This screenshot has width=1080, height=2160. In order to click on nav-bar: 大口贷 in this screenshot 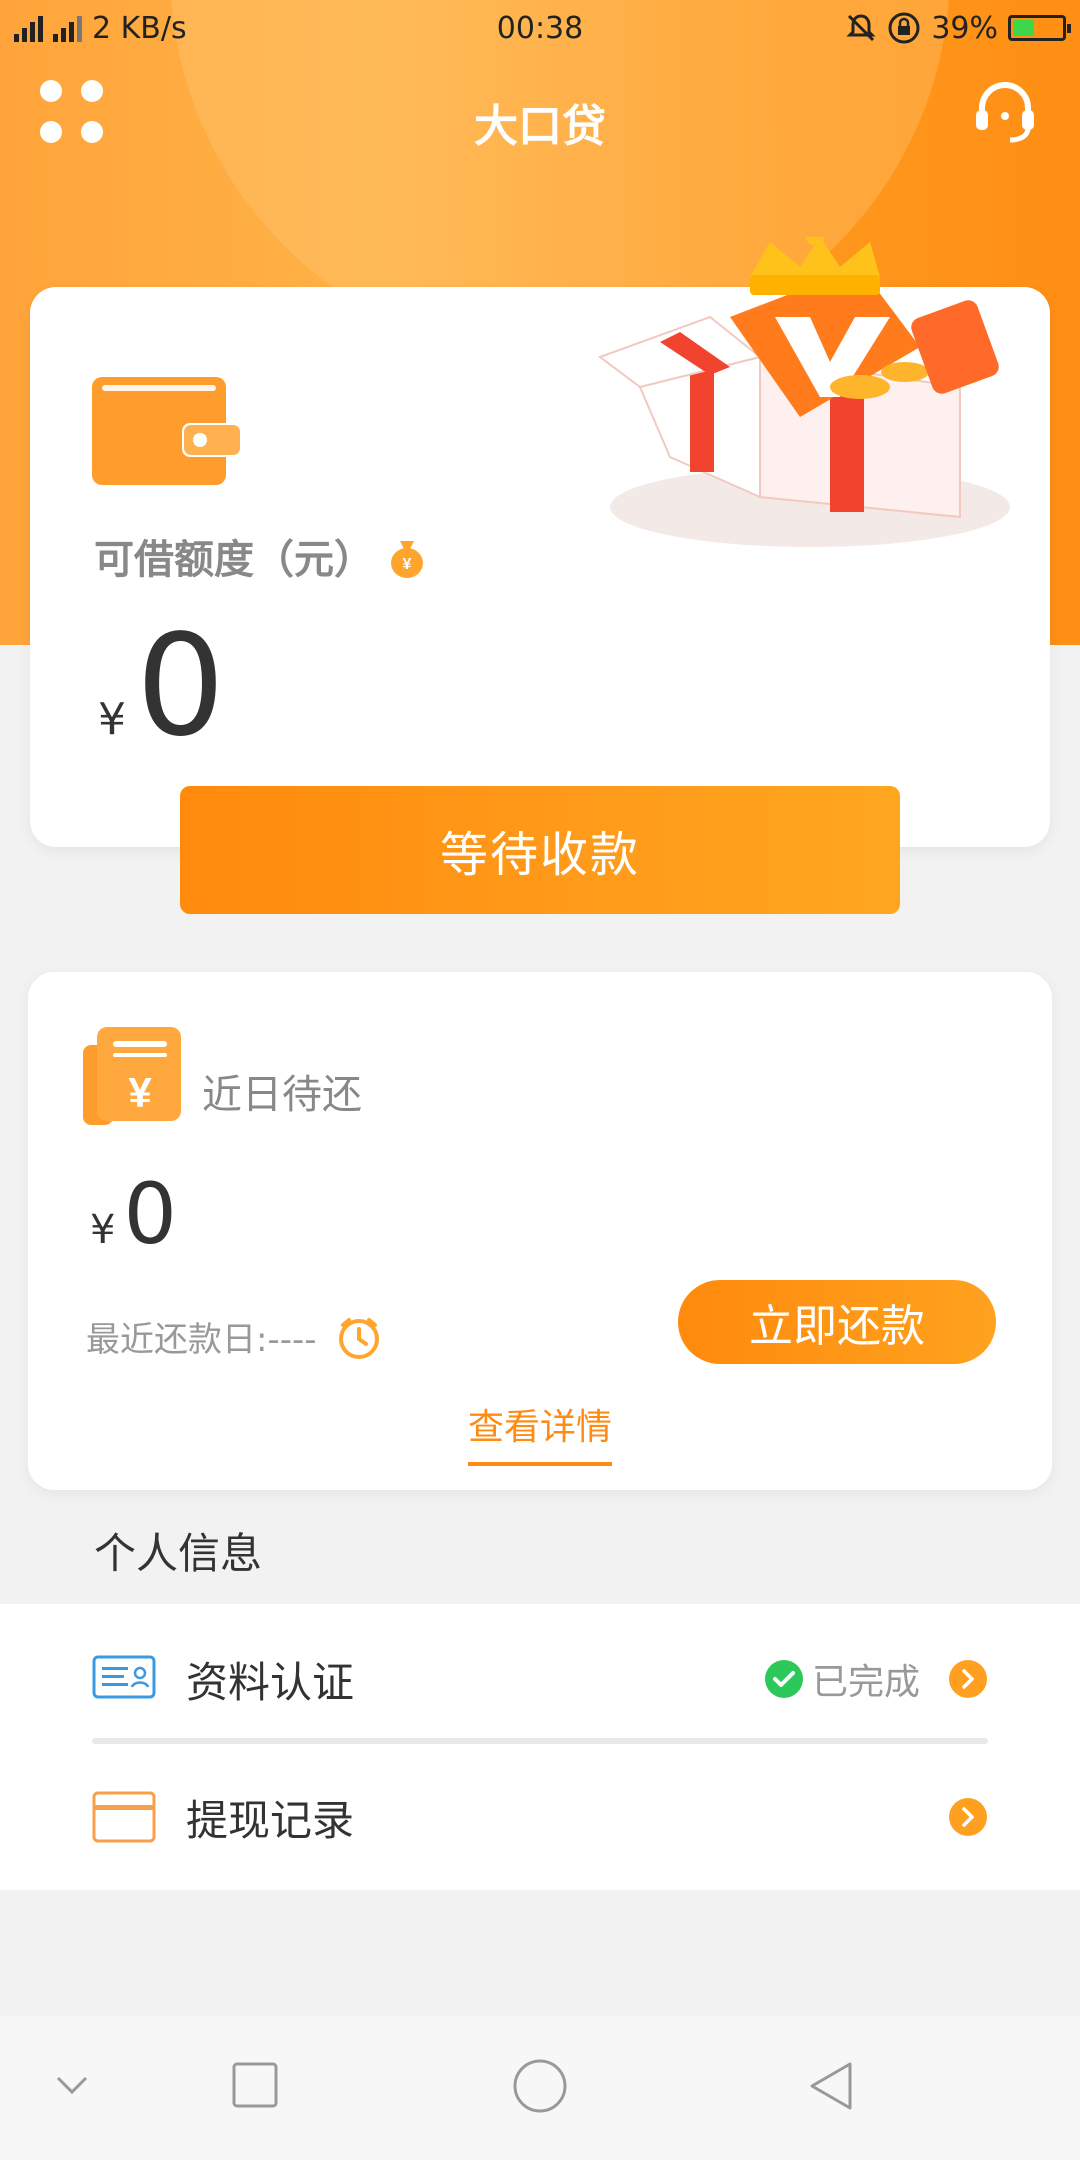, I will do `click(540, 122)`.